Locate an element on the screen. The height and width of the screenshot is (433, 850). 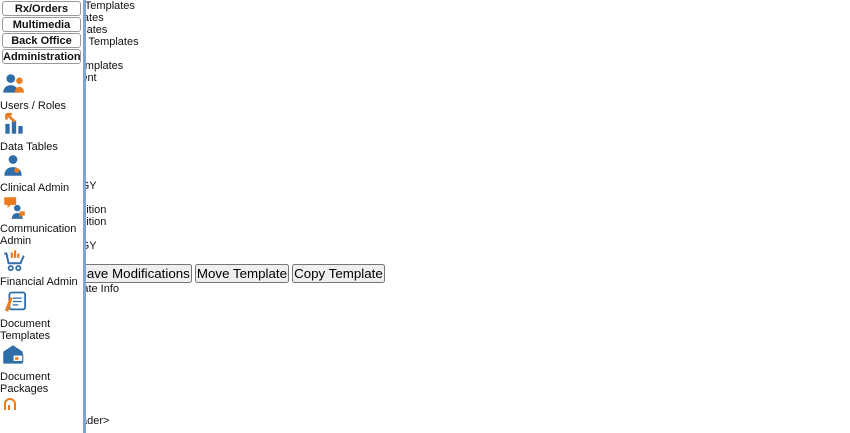
template-name-input: CPL Order is located at coordinates (425, 313).